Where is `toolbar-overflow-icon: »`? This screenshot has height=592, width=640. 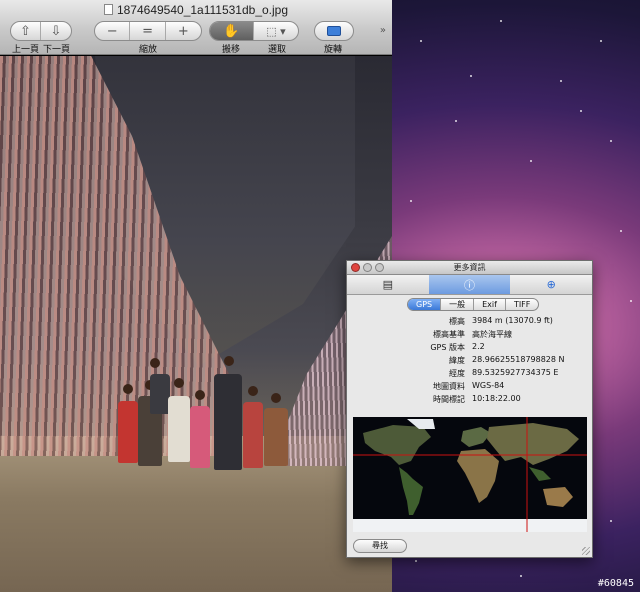 toolbar-overflow-icon: » is located at coordinates (383, 30).